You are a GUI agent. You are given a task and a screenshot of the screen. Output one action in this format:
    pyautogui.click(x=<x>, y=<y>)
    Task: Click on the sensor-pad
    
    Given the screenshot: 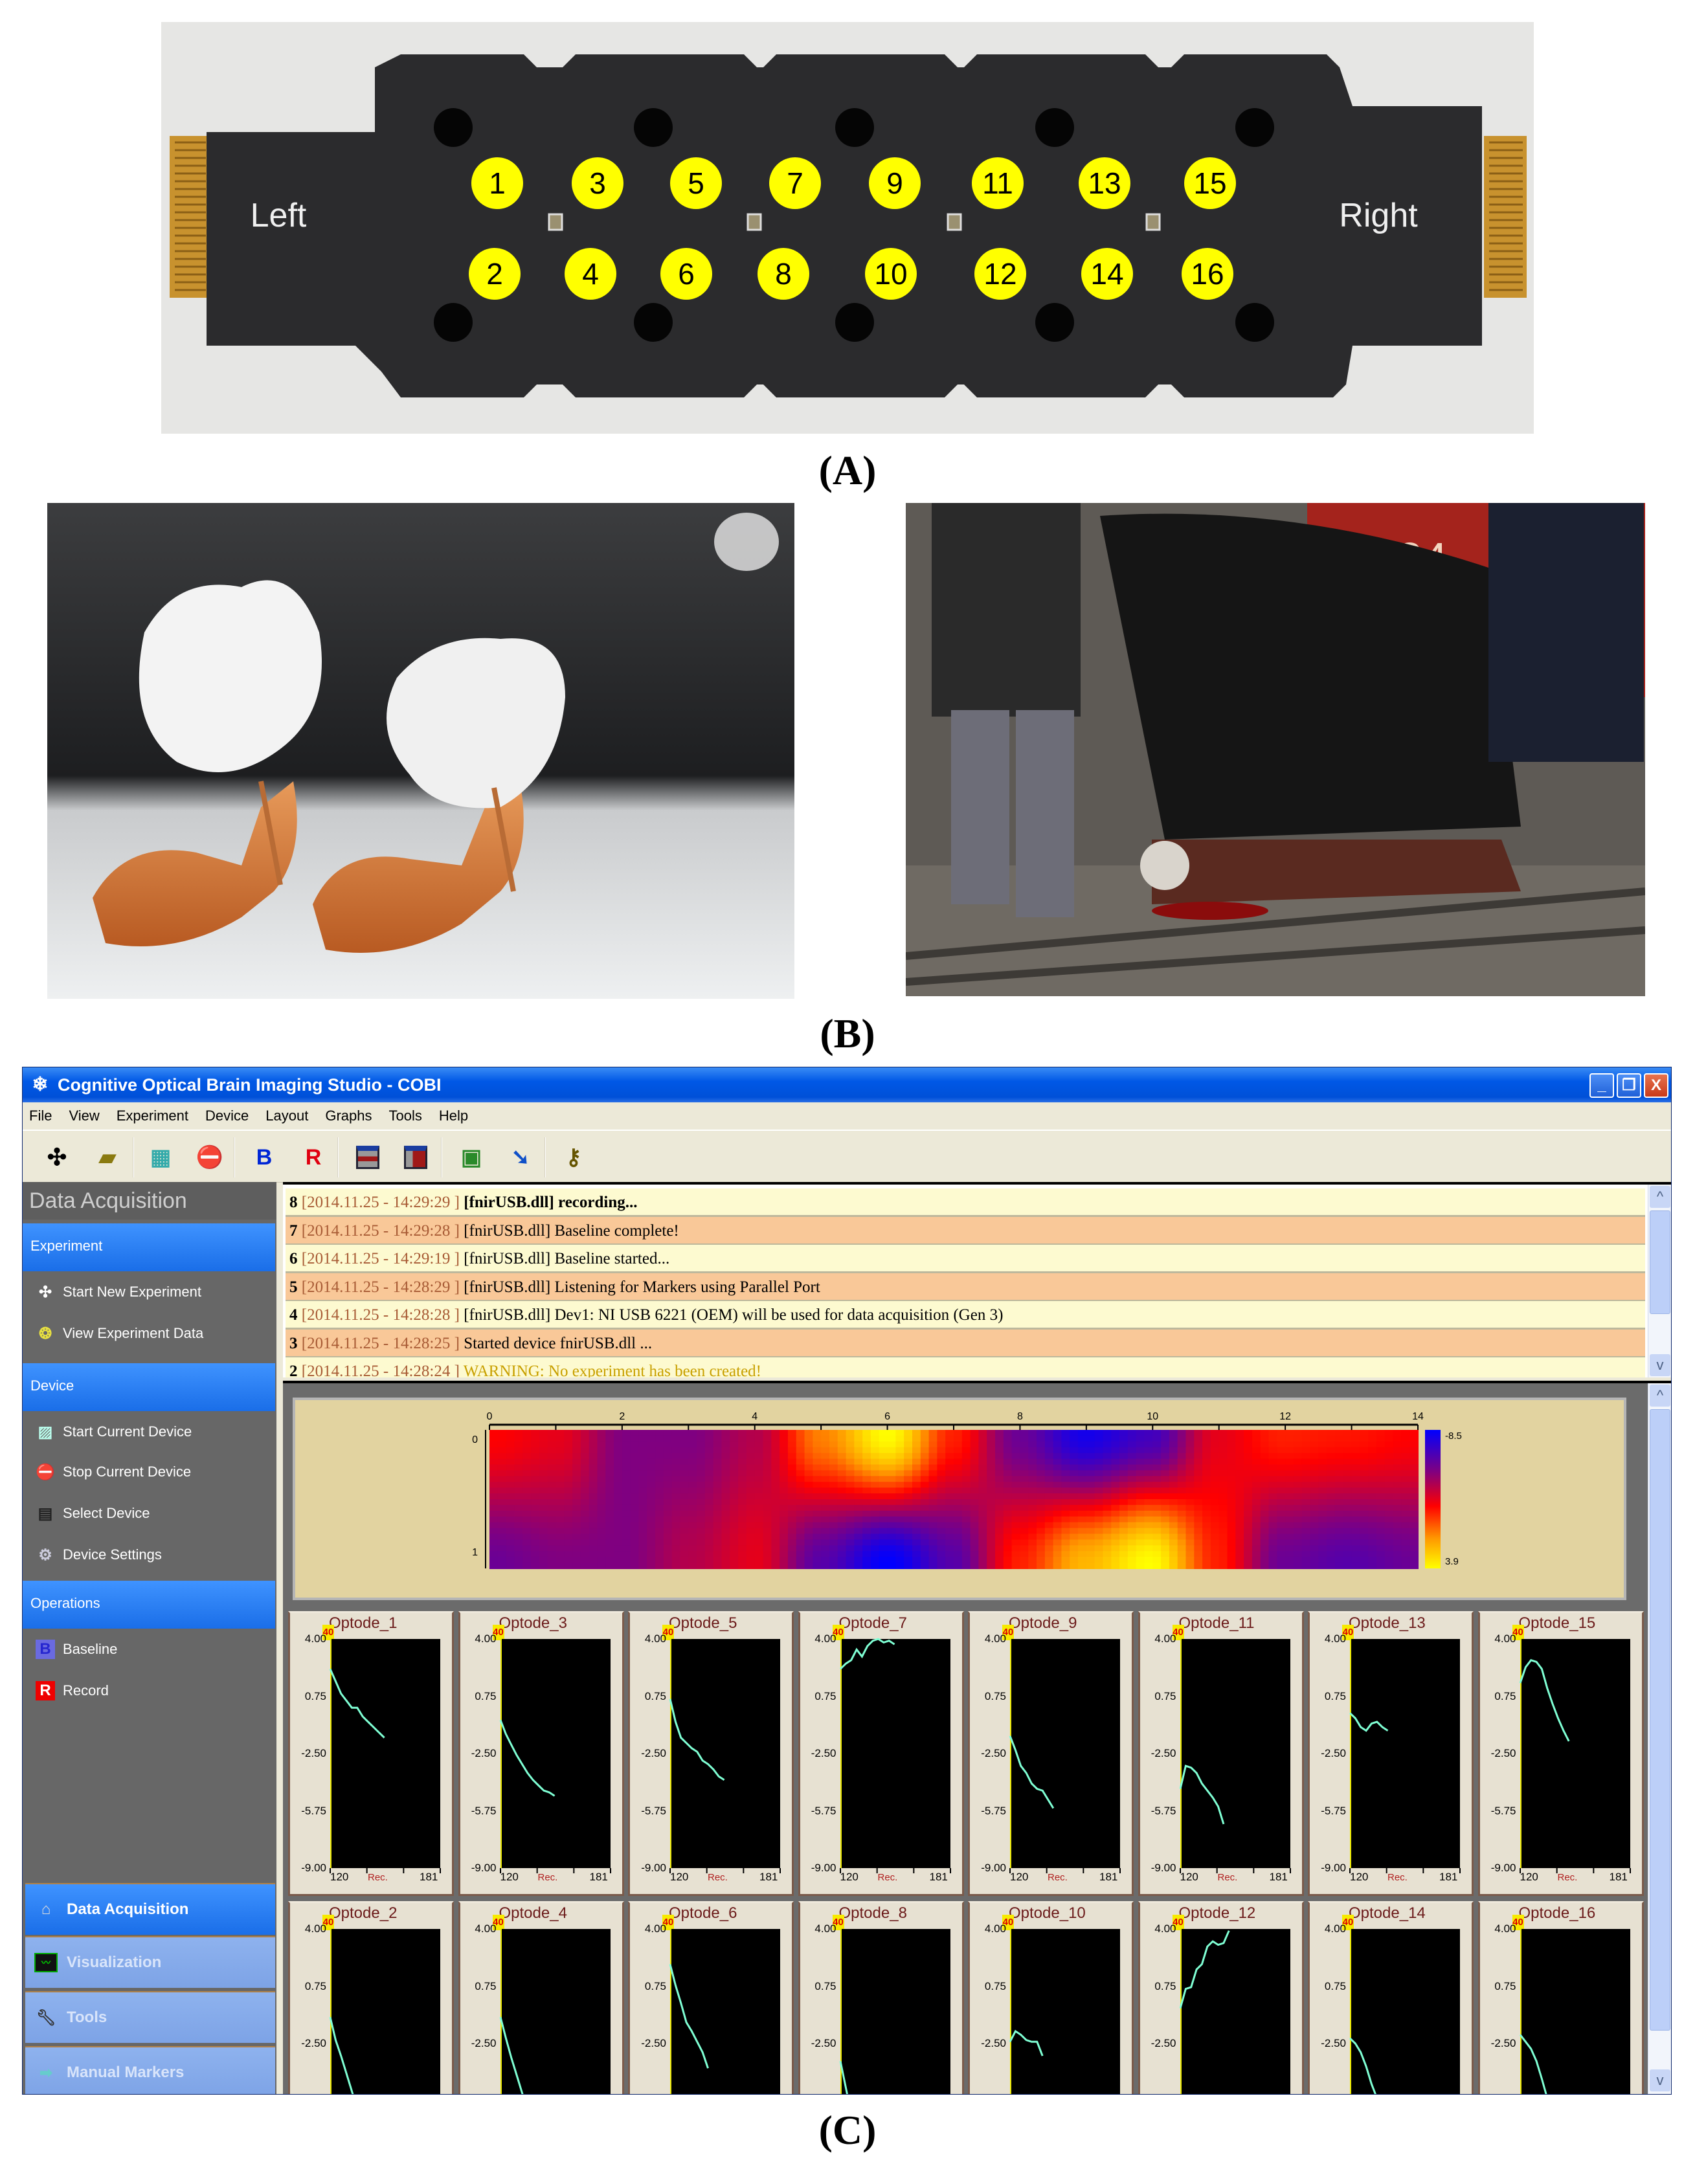 What is the action you would take?
    pyautogui.click(x=844, y=226)
    